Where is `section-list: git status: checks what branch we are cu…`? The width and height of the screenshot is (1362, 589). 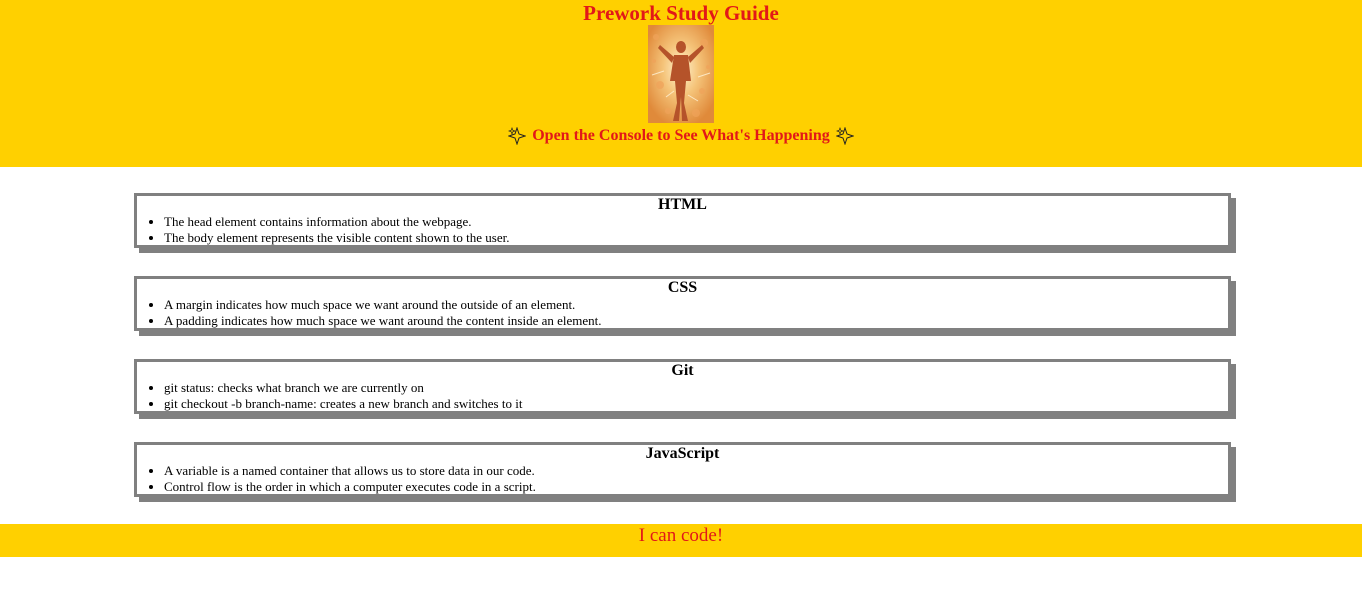
section-list: git status: checks what branch we are cu… is located at coordinates (682, 396).